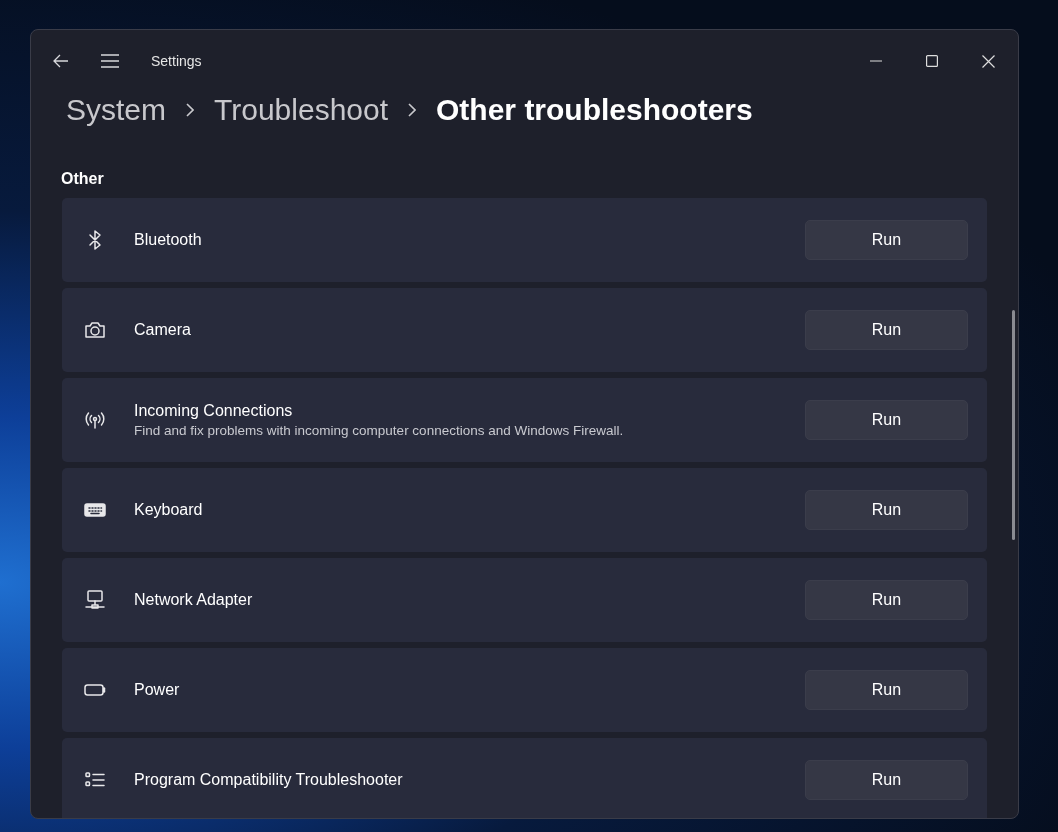 Image resolution: width=1058 pixels, height=832 pixels. I want to click on back-arrow-icon, so click(61, 61).